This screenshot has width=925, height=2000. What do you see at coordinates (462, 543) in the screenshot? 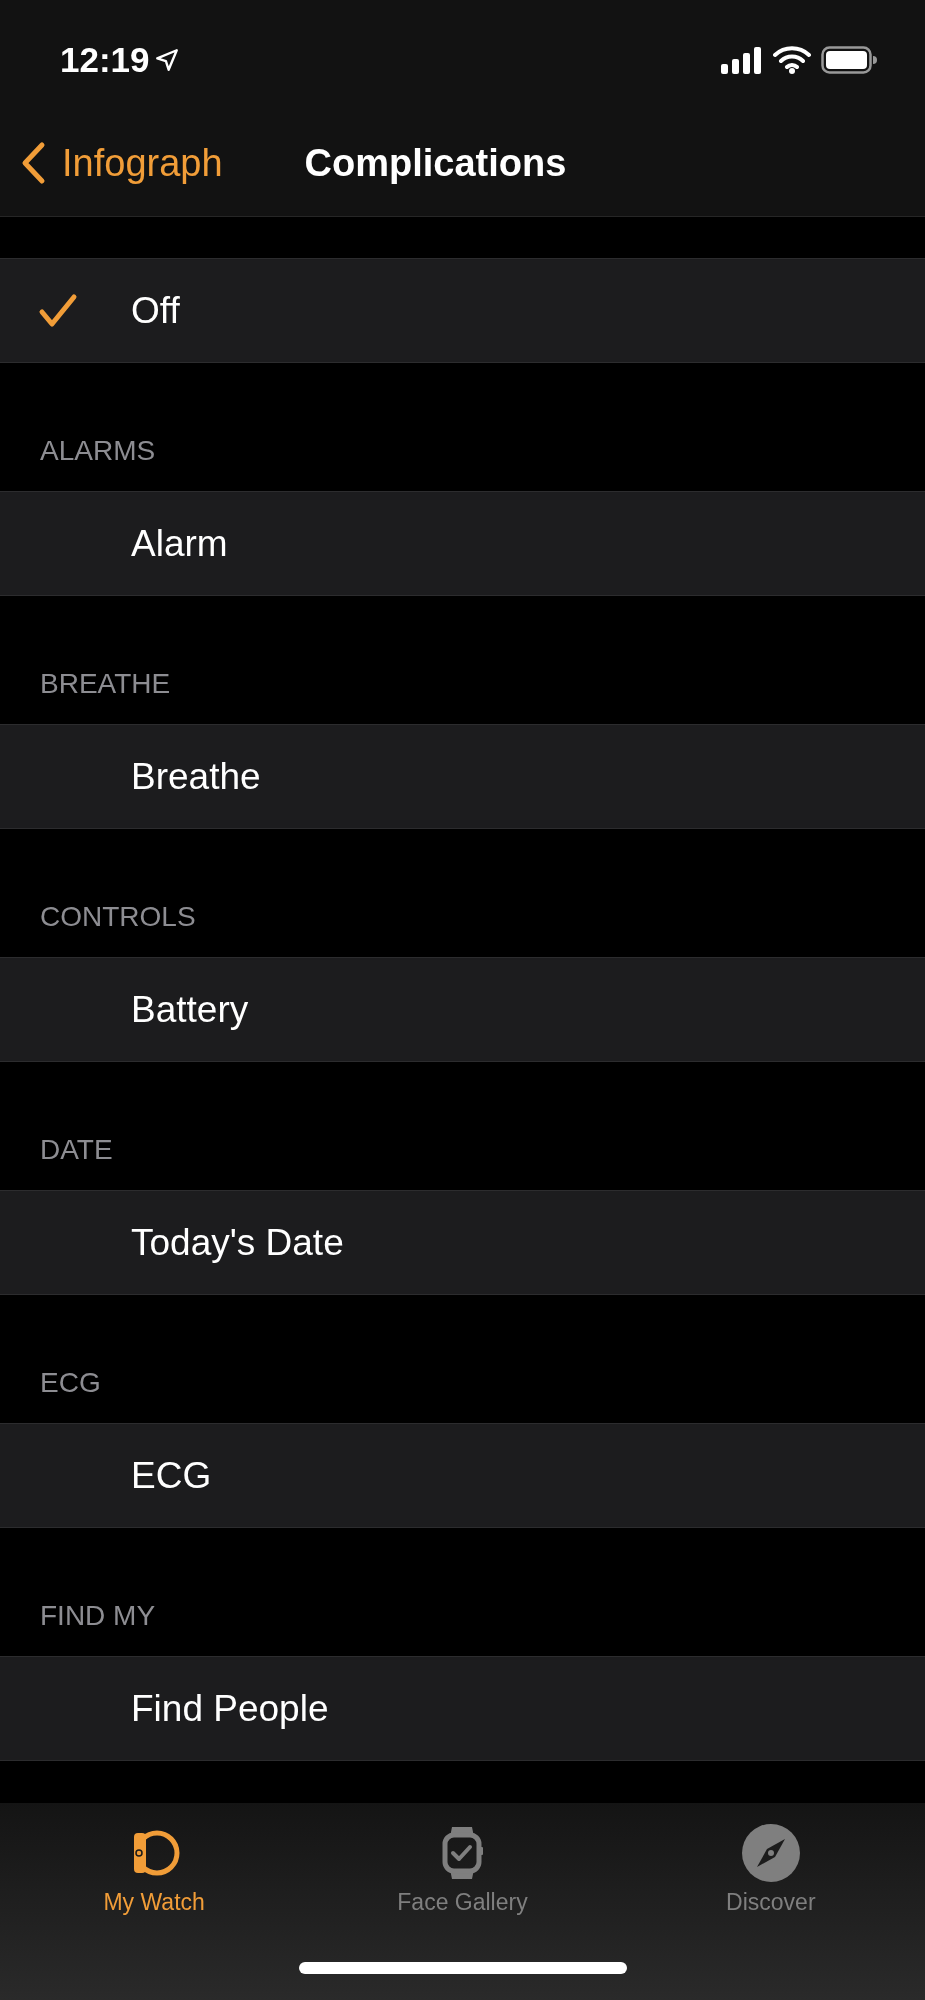
I see `list-row: Alarm` at bounding box center [462, 543].